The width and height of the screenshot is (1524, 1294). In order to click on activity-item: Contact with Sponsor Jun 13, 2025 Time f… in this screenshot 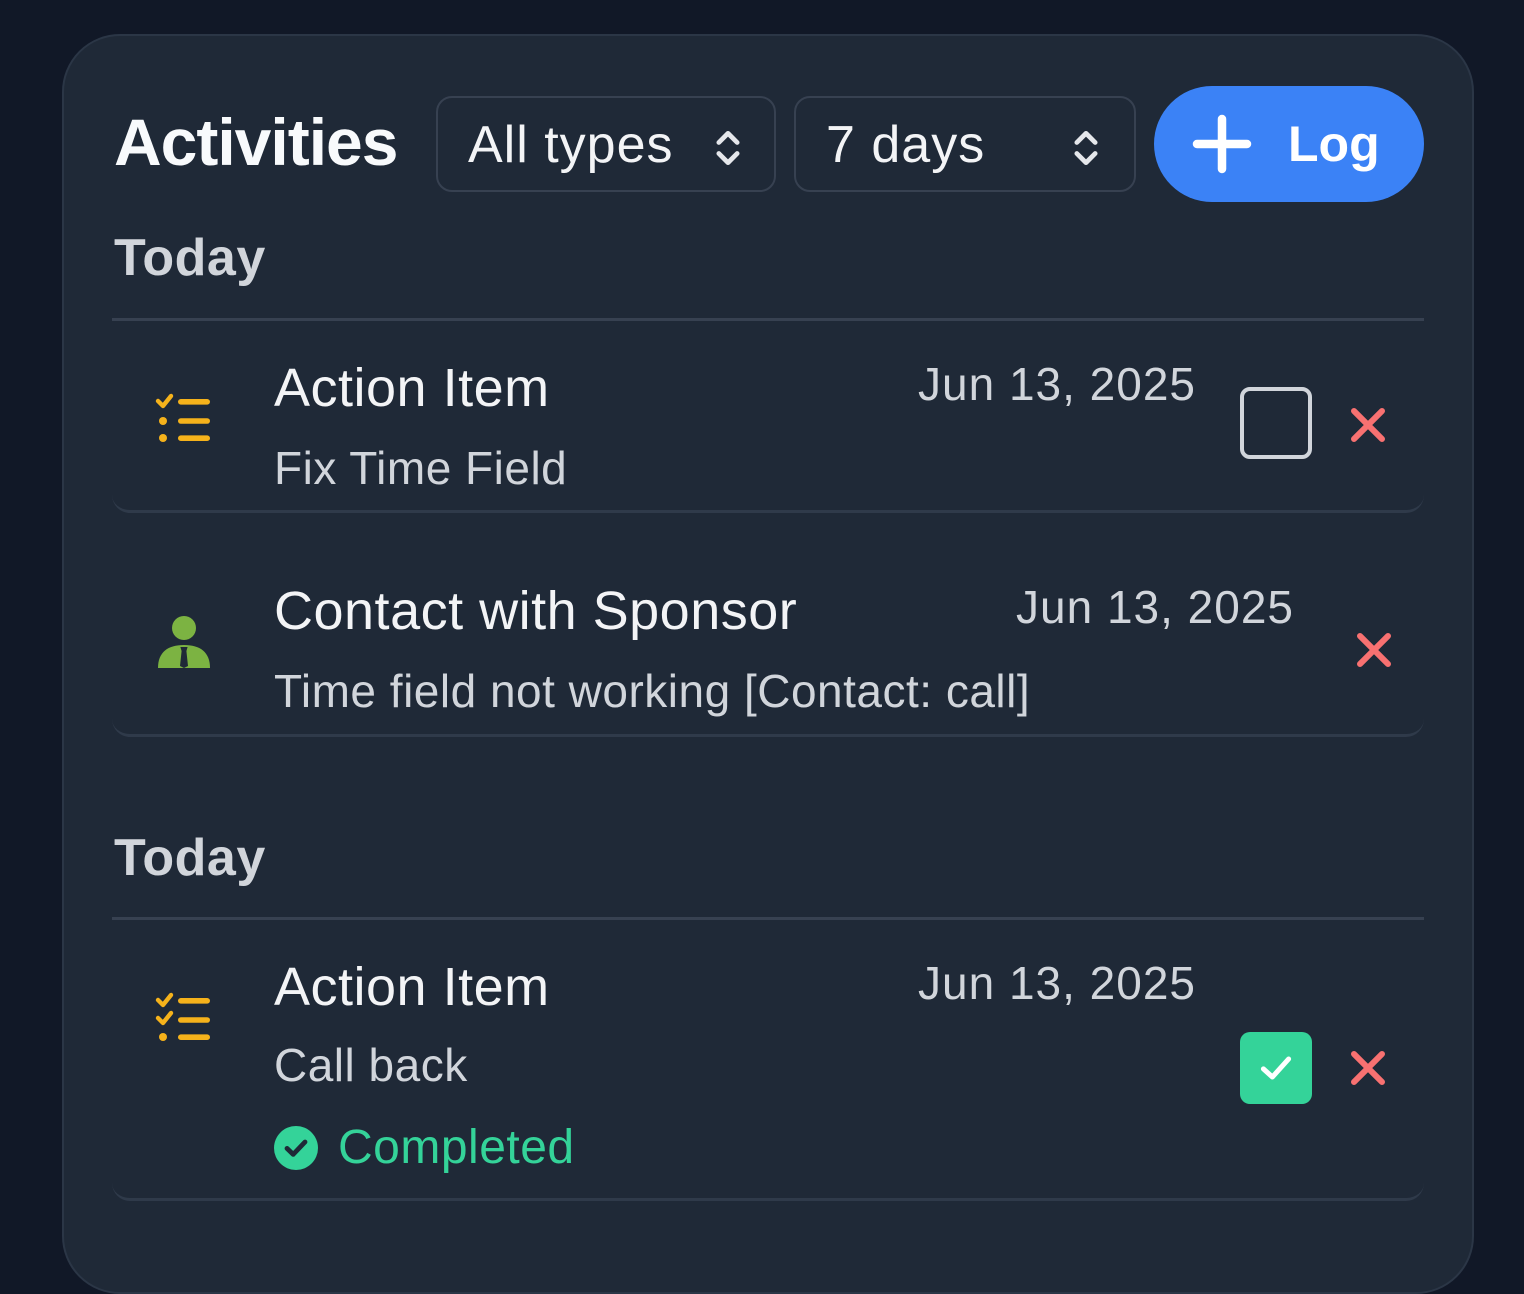, I will do `click(768, 626)`.